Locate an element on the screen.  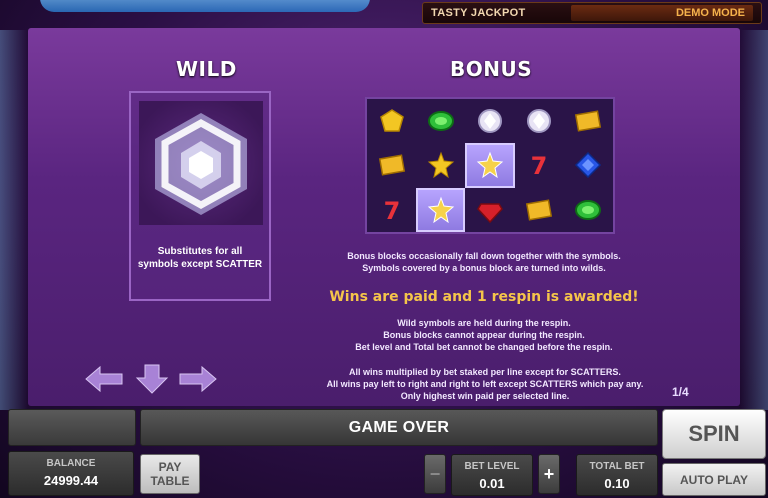
bet-level-label: BET LEVEL is located at coordinates (492, 466).